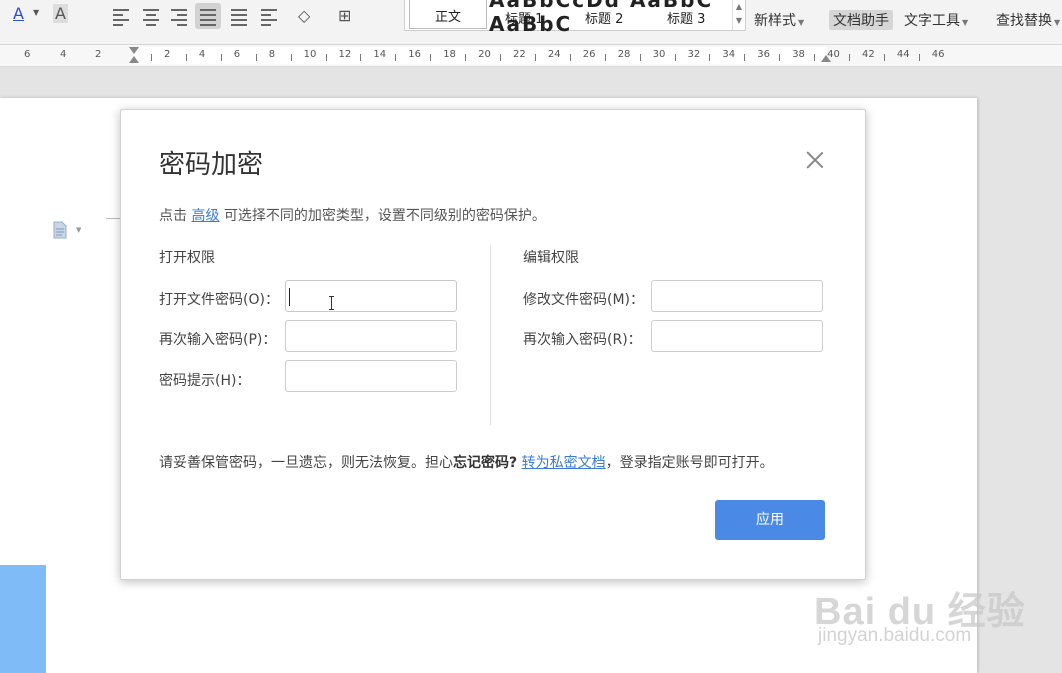 The height and width of the screenshot is (673, 1062). Describe the element at coordinates (205, 381) in the screenshot. I see `password-hint-label: 密码提示(H)：` at that location.